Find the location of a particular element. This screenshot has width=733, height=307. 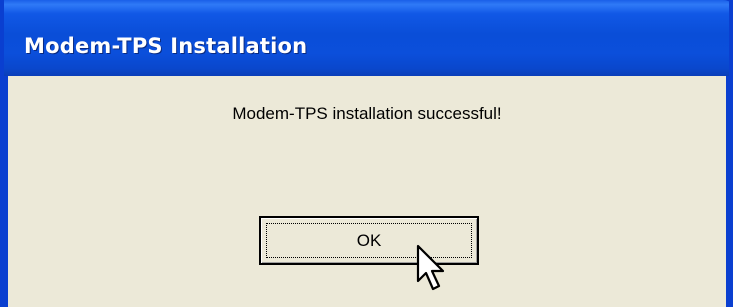

success-message: Modem-TPS installation successful! is located at coordinates (367, 113).